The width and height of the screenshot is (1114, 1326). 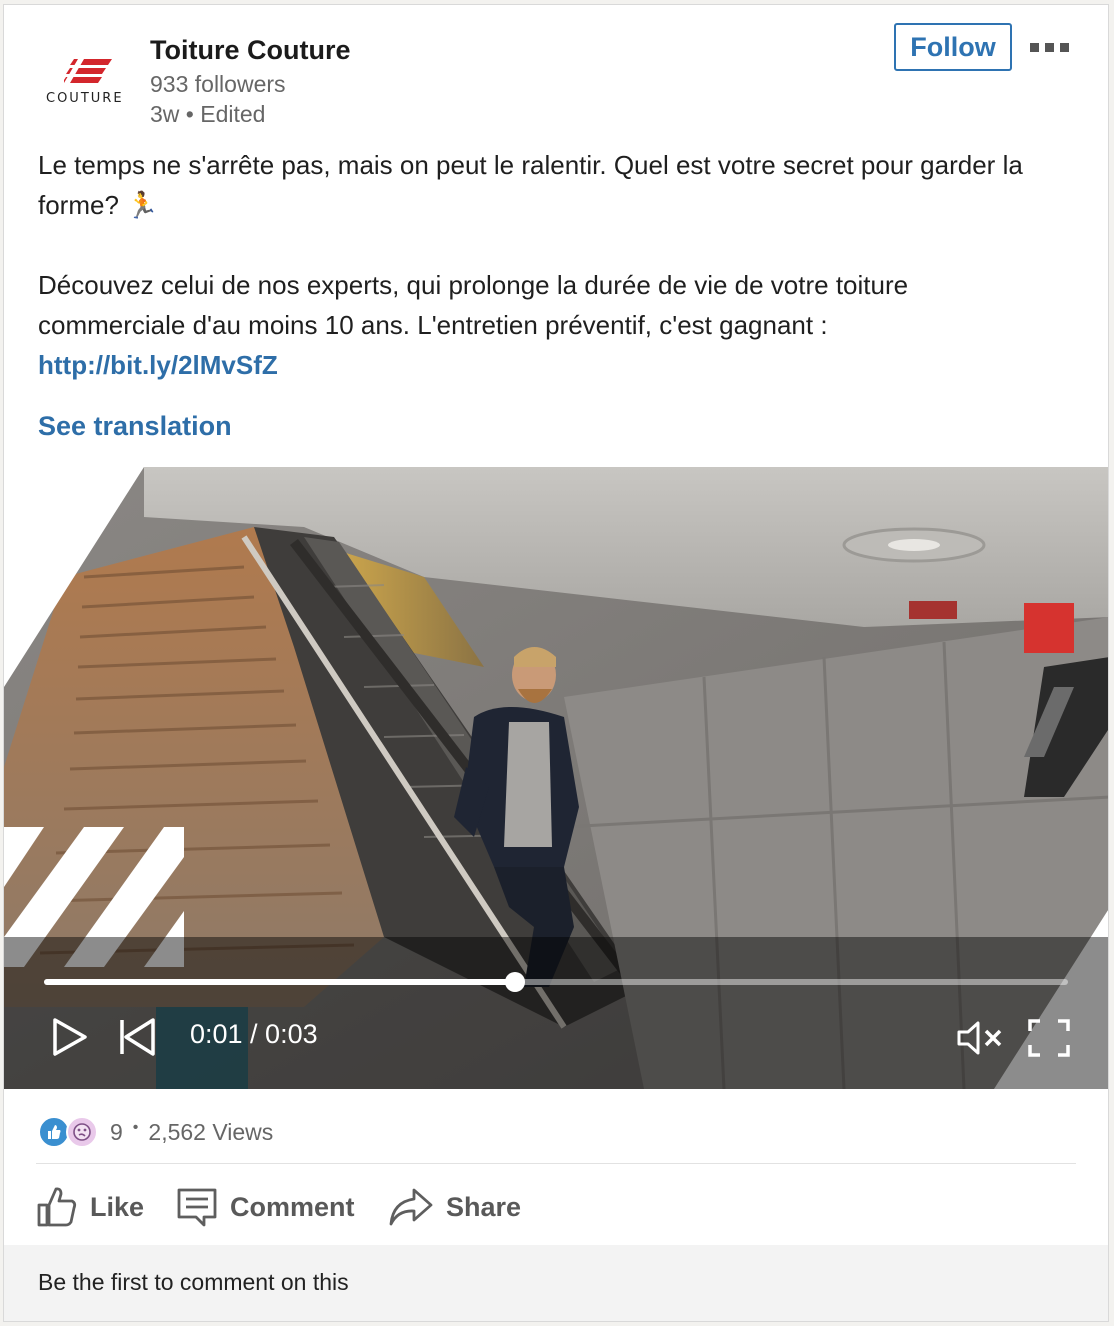 What do you see at coordinates (953, 47) in the screenshot?
I see `follow-button: Follow` at bounding box center [953, 47].